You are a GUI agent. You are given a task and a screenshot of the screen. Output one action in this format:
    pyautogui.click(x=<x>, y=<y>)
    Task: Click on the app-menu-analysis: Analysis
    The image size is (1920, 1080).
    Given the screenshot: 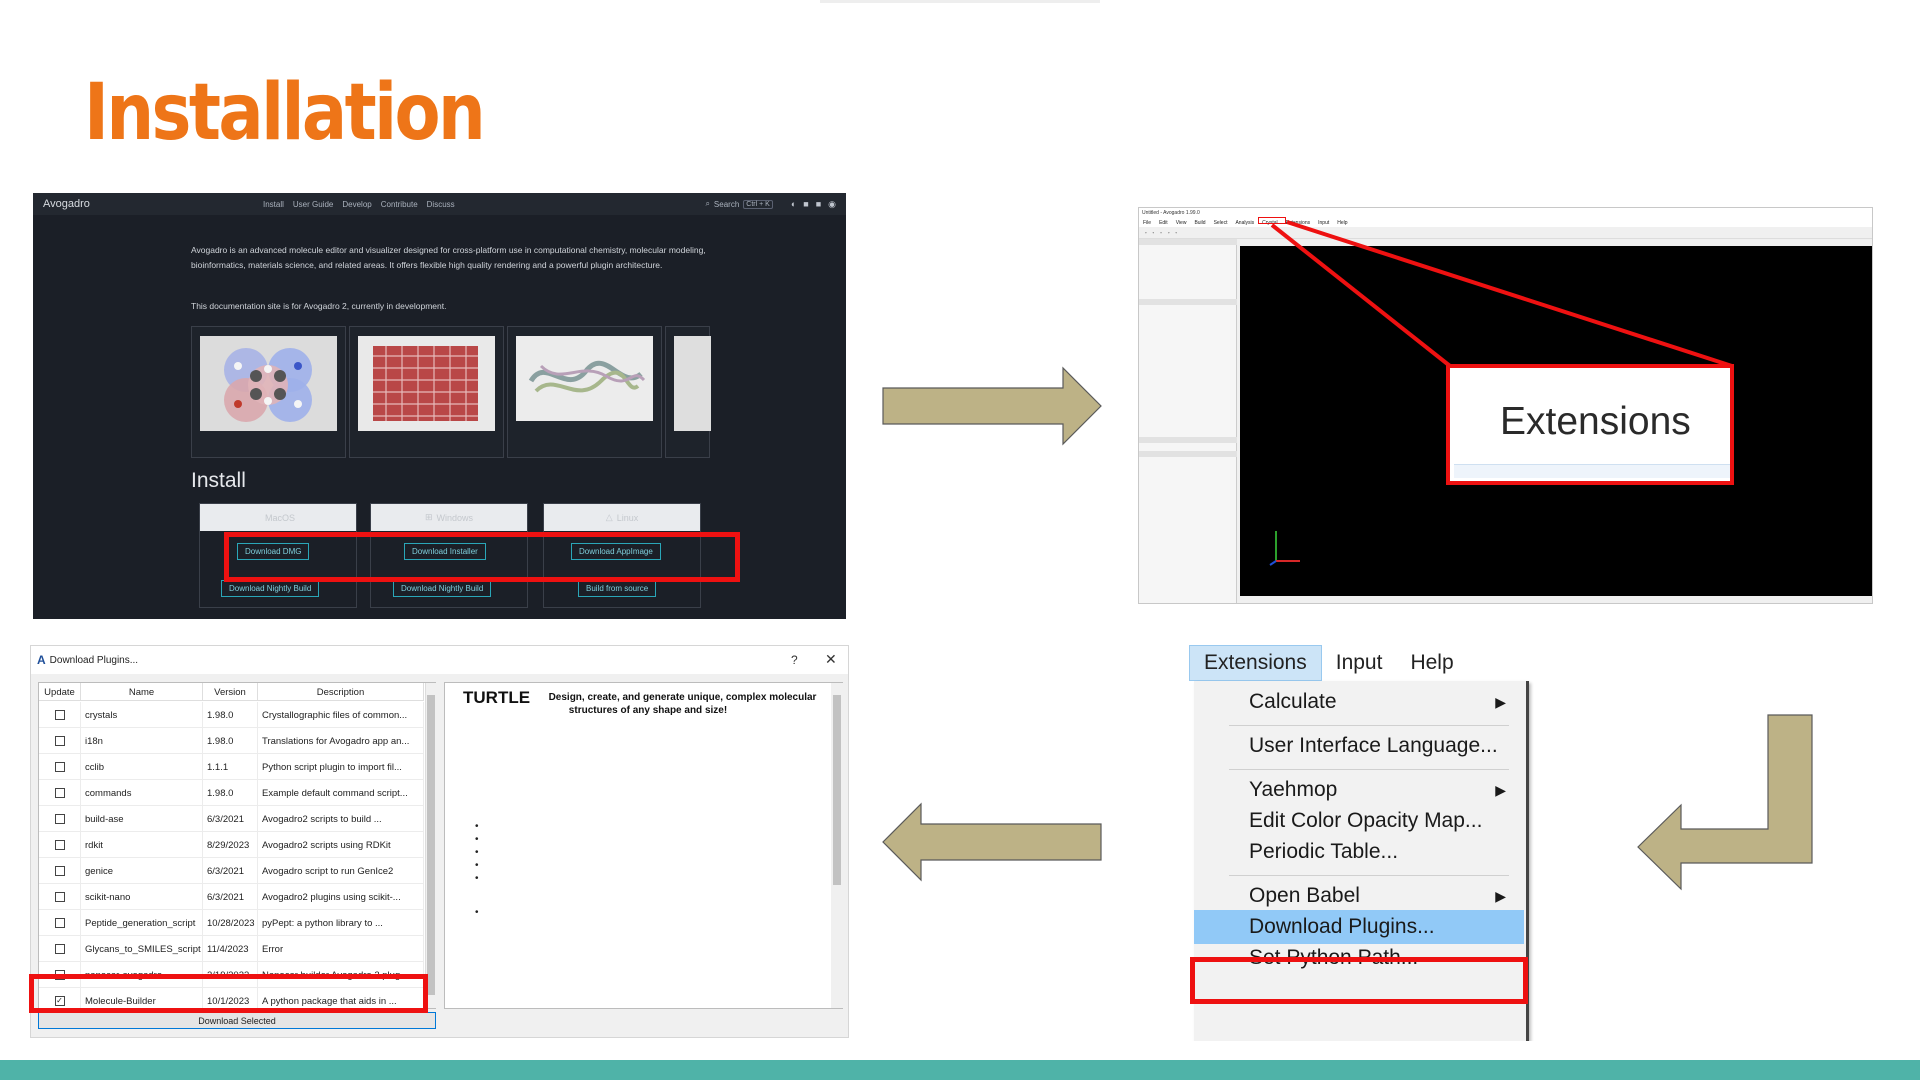 What is the action you would take?
    pyautogui.click(x=1244, y=223)
    